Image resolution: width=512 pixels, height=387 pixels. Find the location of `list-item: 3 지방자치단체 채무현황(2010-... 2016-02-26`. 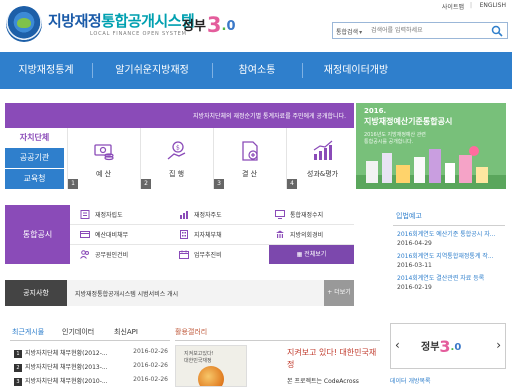

list-item: 3 지방자치단체 채무현황(2010-... 2016-02-26 is located at coordinates (92, 381).